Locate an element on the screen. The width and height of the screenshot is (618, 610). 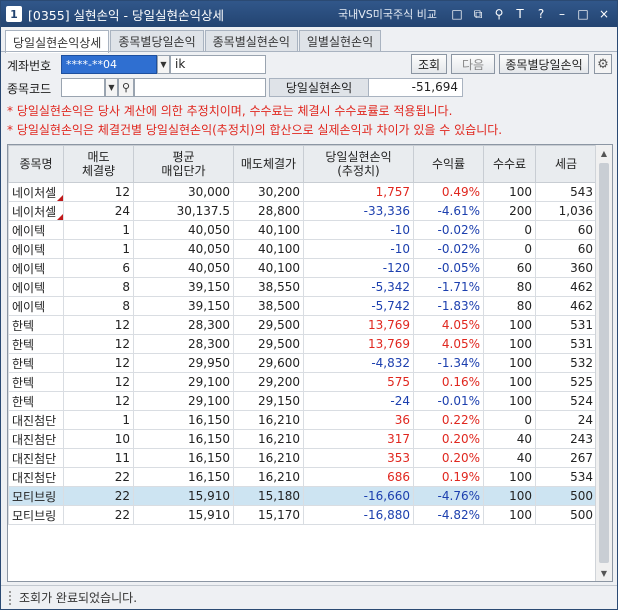
avg-price-cell: 29,100 is located at coordinates (183, 382).